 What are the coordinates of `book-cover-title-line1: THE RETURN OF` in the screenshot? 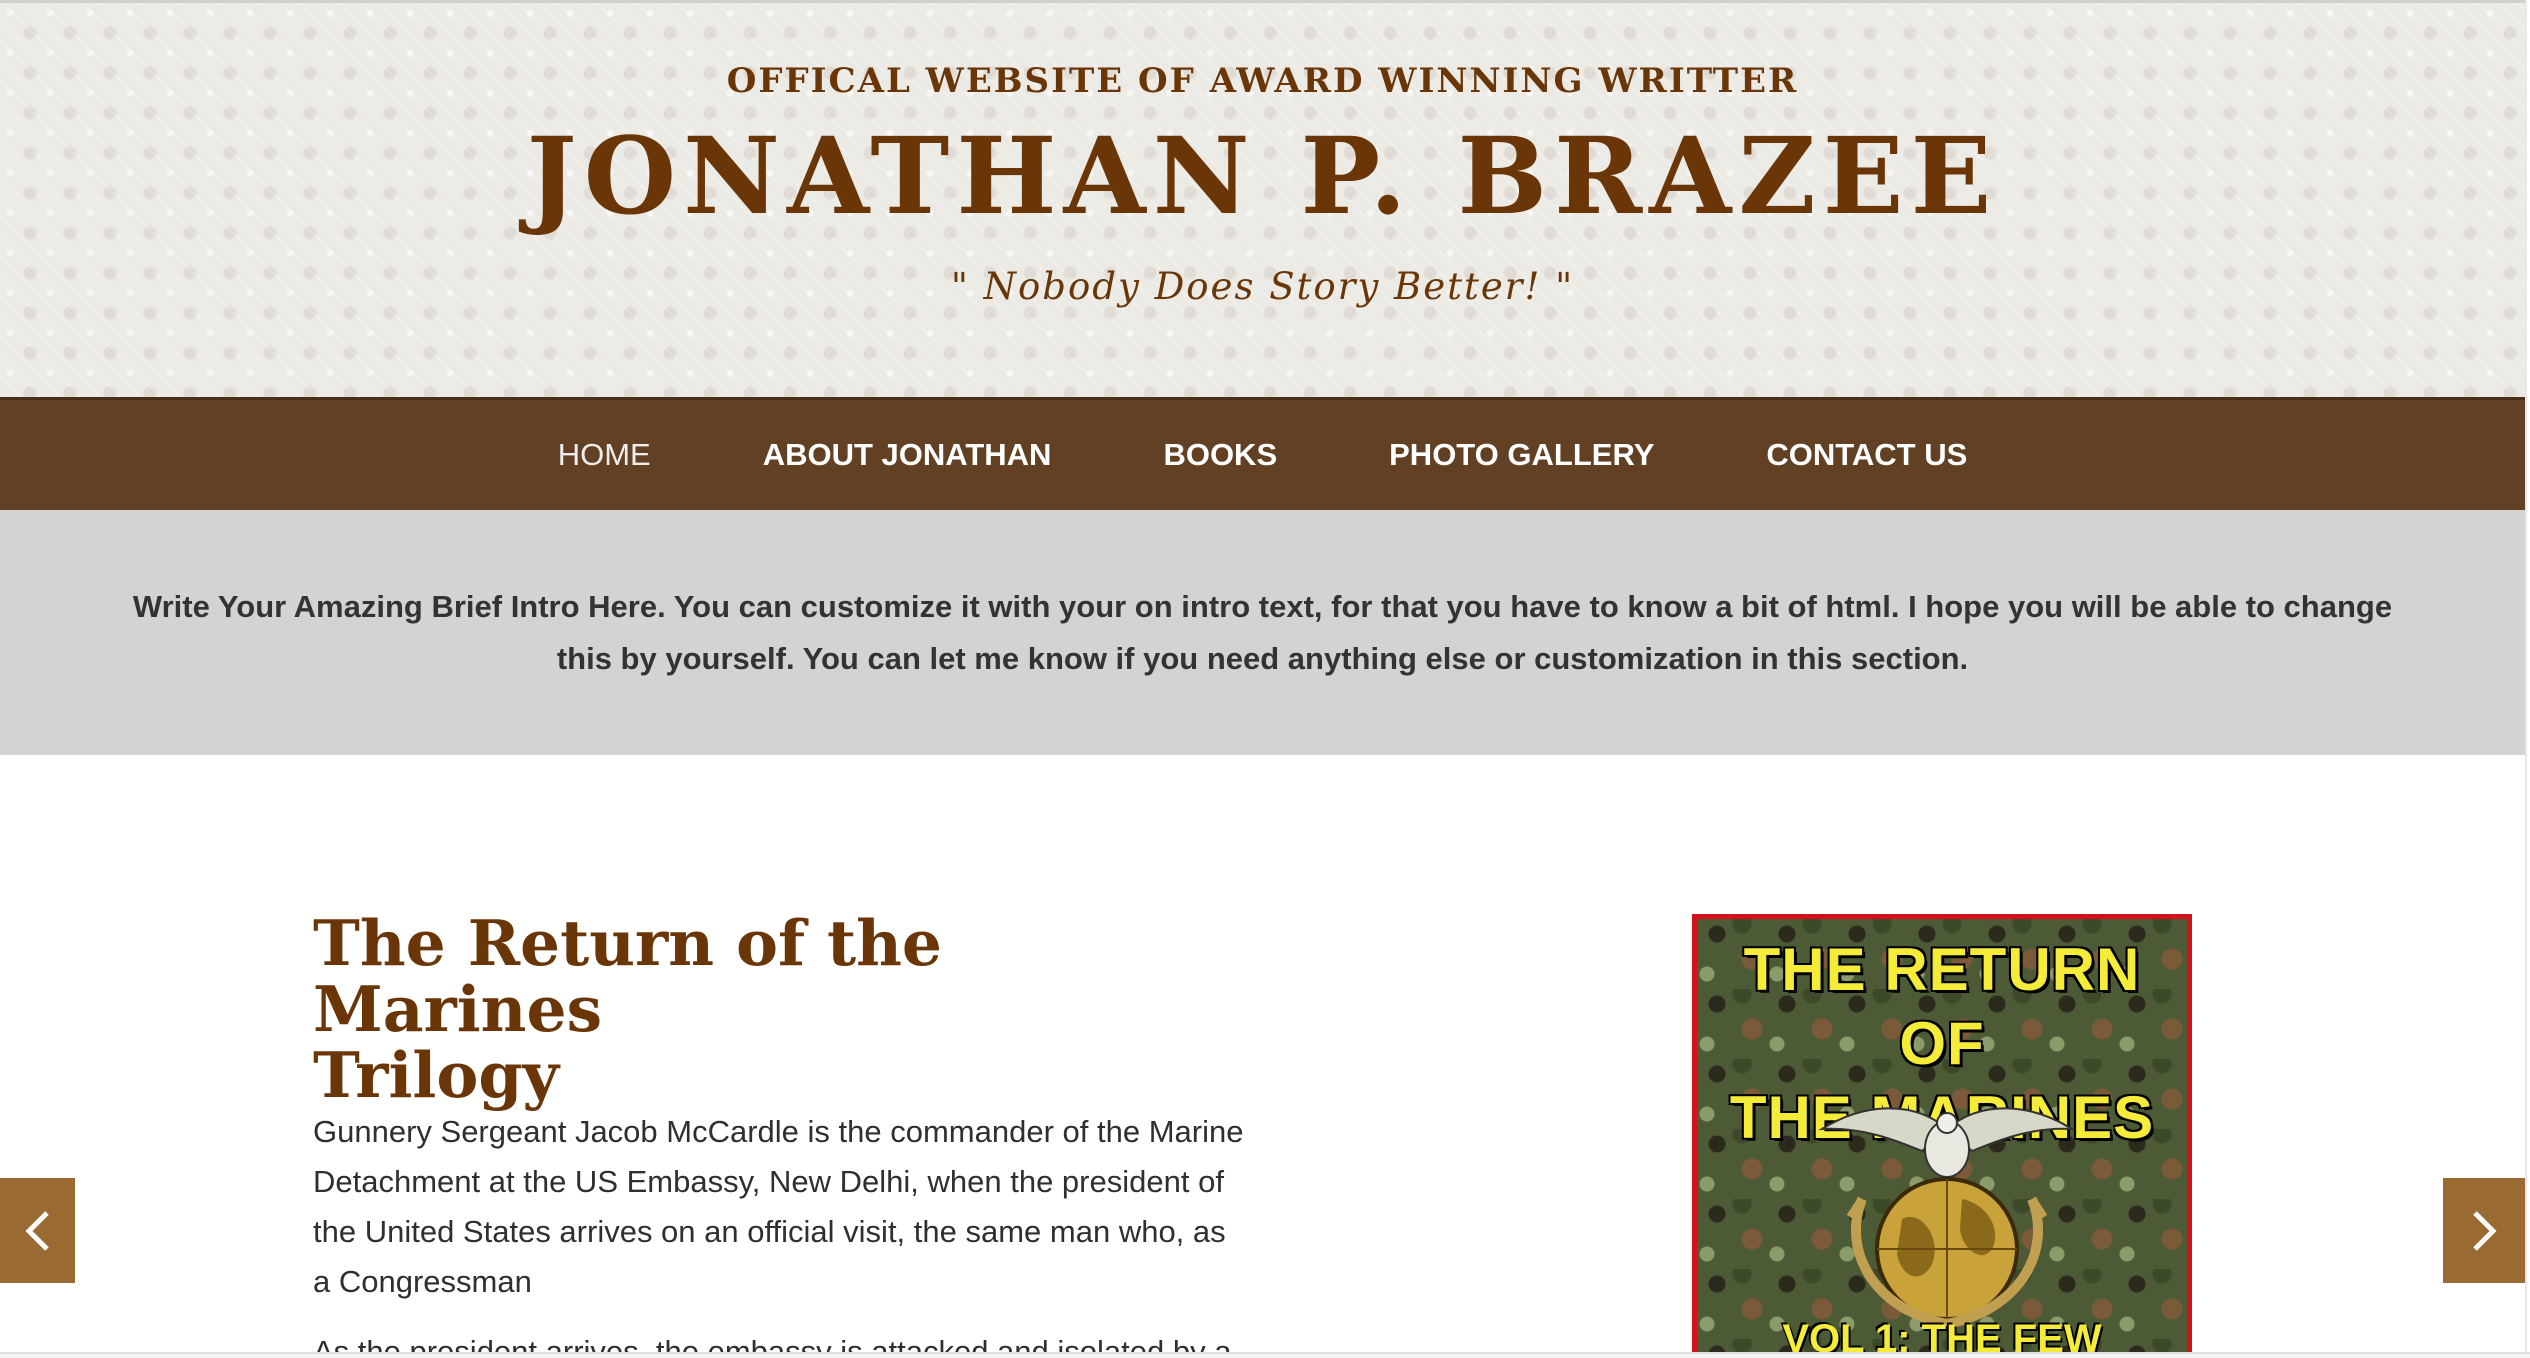 It's located at (1942, 1006).